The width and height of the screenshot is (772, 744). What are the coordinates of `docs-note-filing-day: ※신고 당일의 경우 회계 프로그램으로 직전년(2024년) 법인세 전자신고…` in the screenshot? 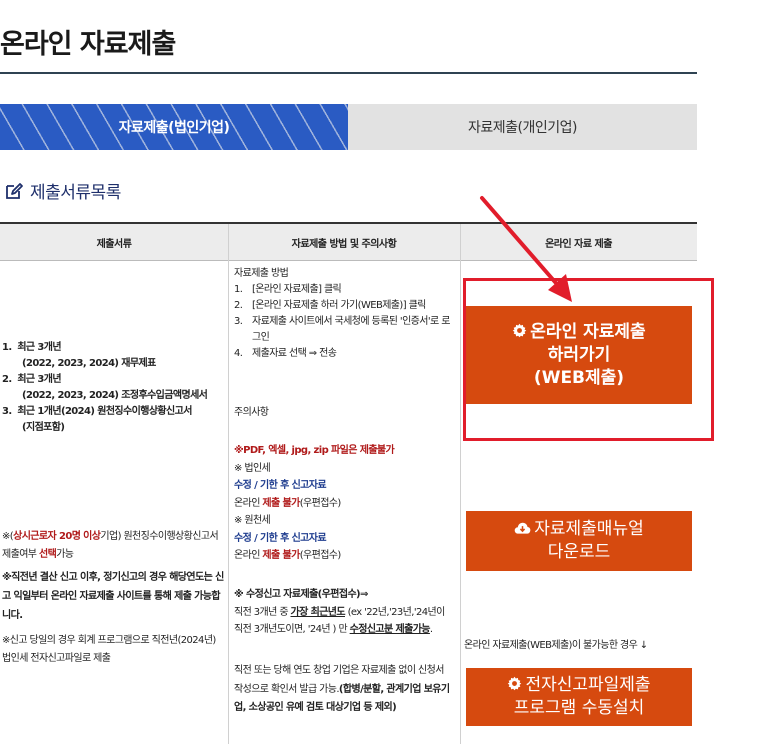 It's located at (109, 649).